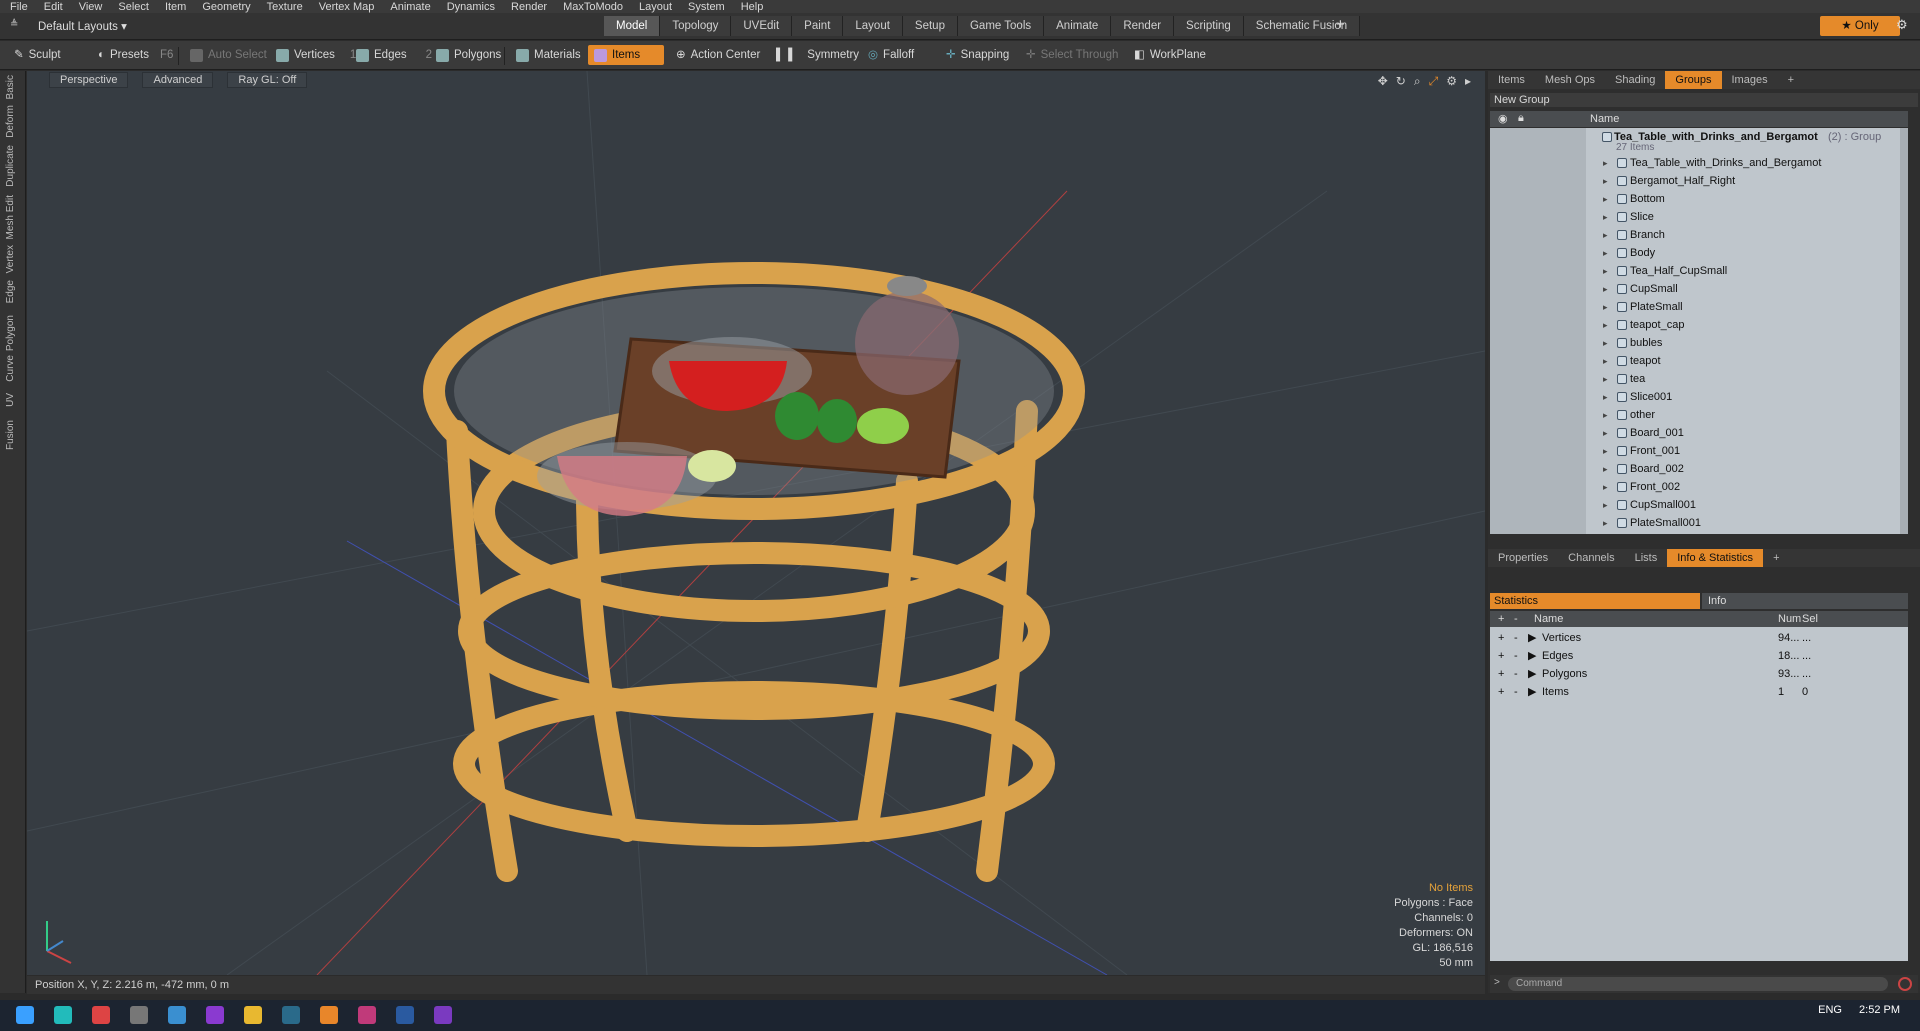 This screenshot has width=1920, height=1031. I want to click on rotate-view-icon: ↻, so click(1401, 81).